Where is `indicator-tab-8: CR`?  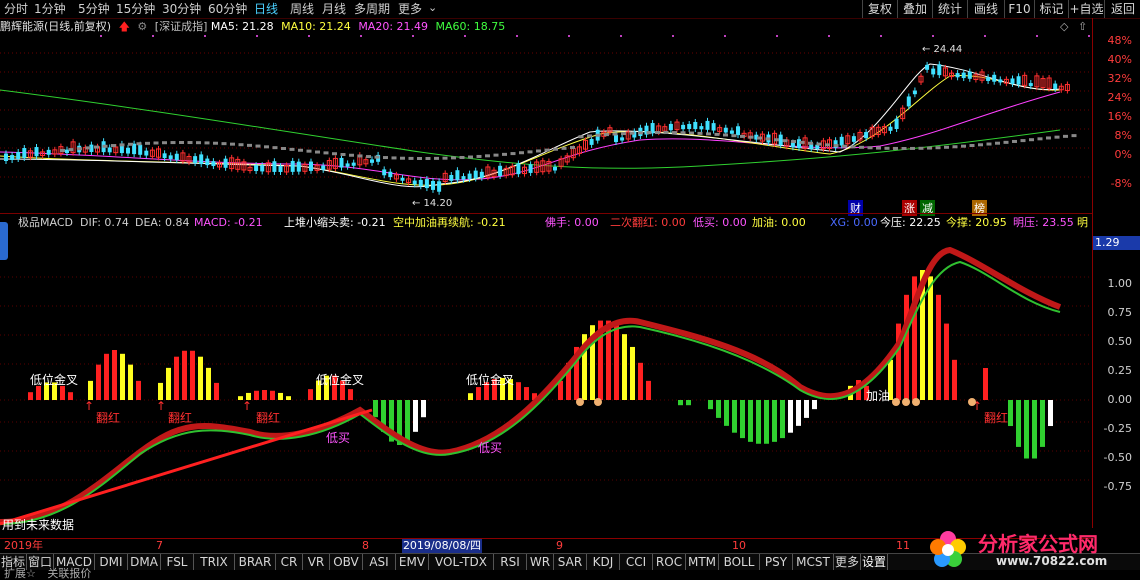 indicator-tab-8: CR is located at coordinates (289, 562).